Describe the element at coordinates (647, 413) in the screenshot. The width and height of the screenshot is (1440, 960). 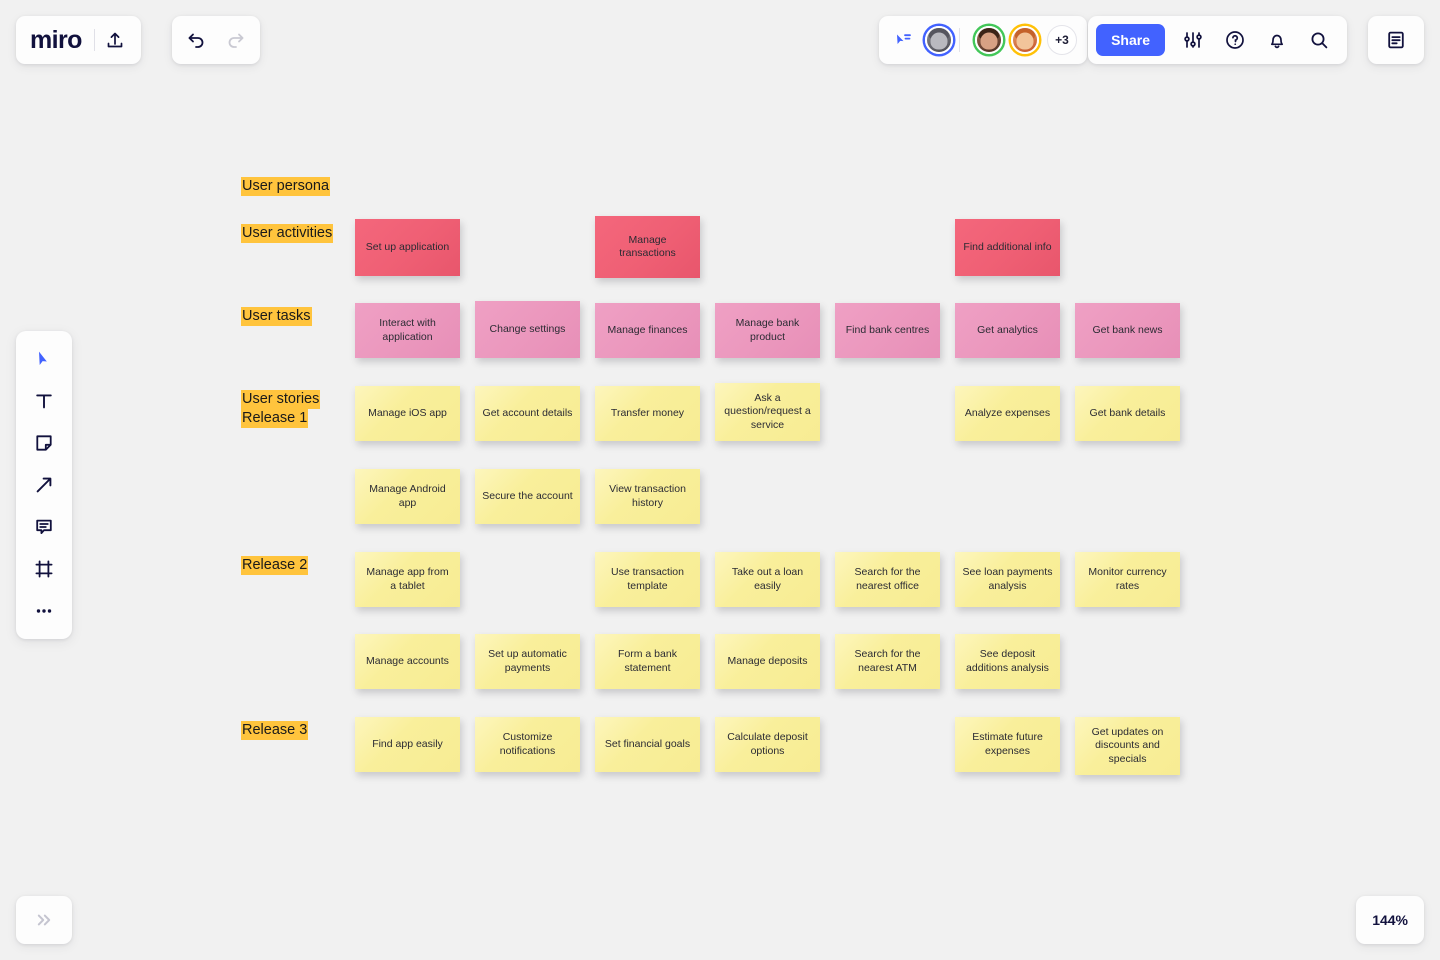
I see `sticky-note: Transfer money` at that location.